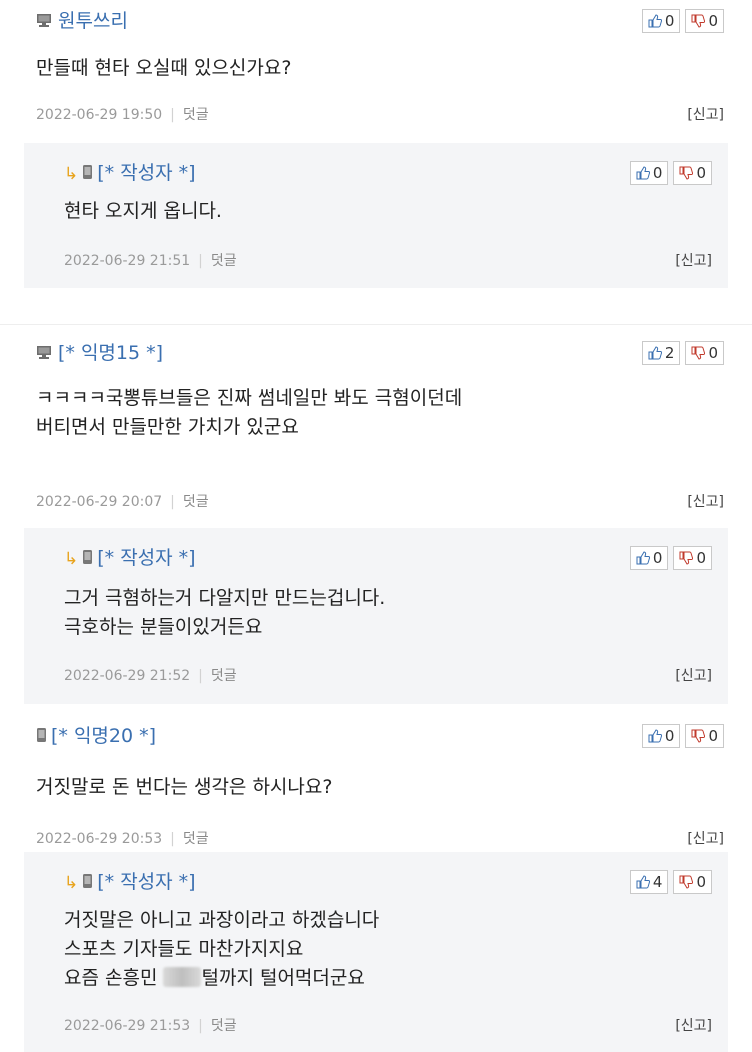  What do you see at coordinates (99, 115) in the screenshot?
I see `comment-date: 2022-06-29 19:50` at bounding box center [99, 115].